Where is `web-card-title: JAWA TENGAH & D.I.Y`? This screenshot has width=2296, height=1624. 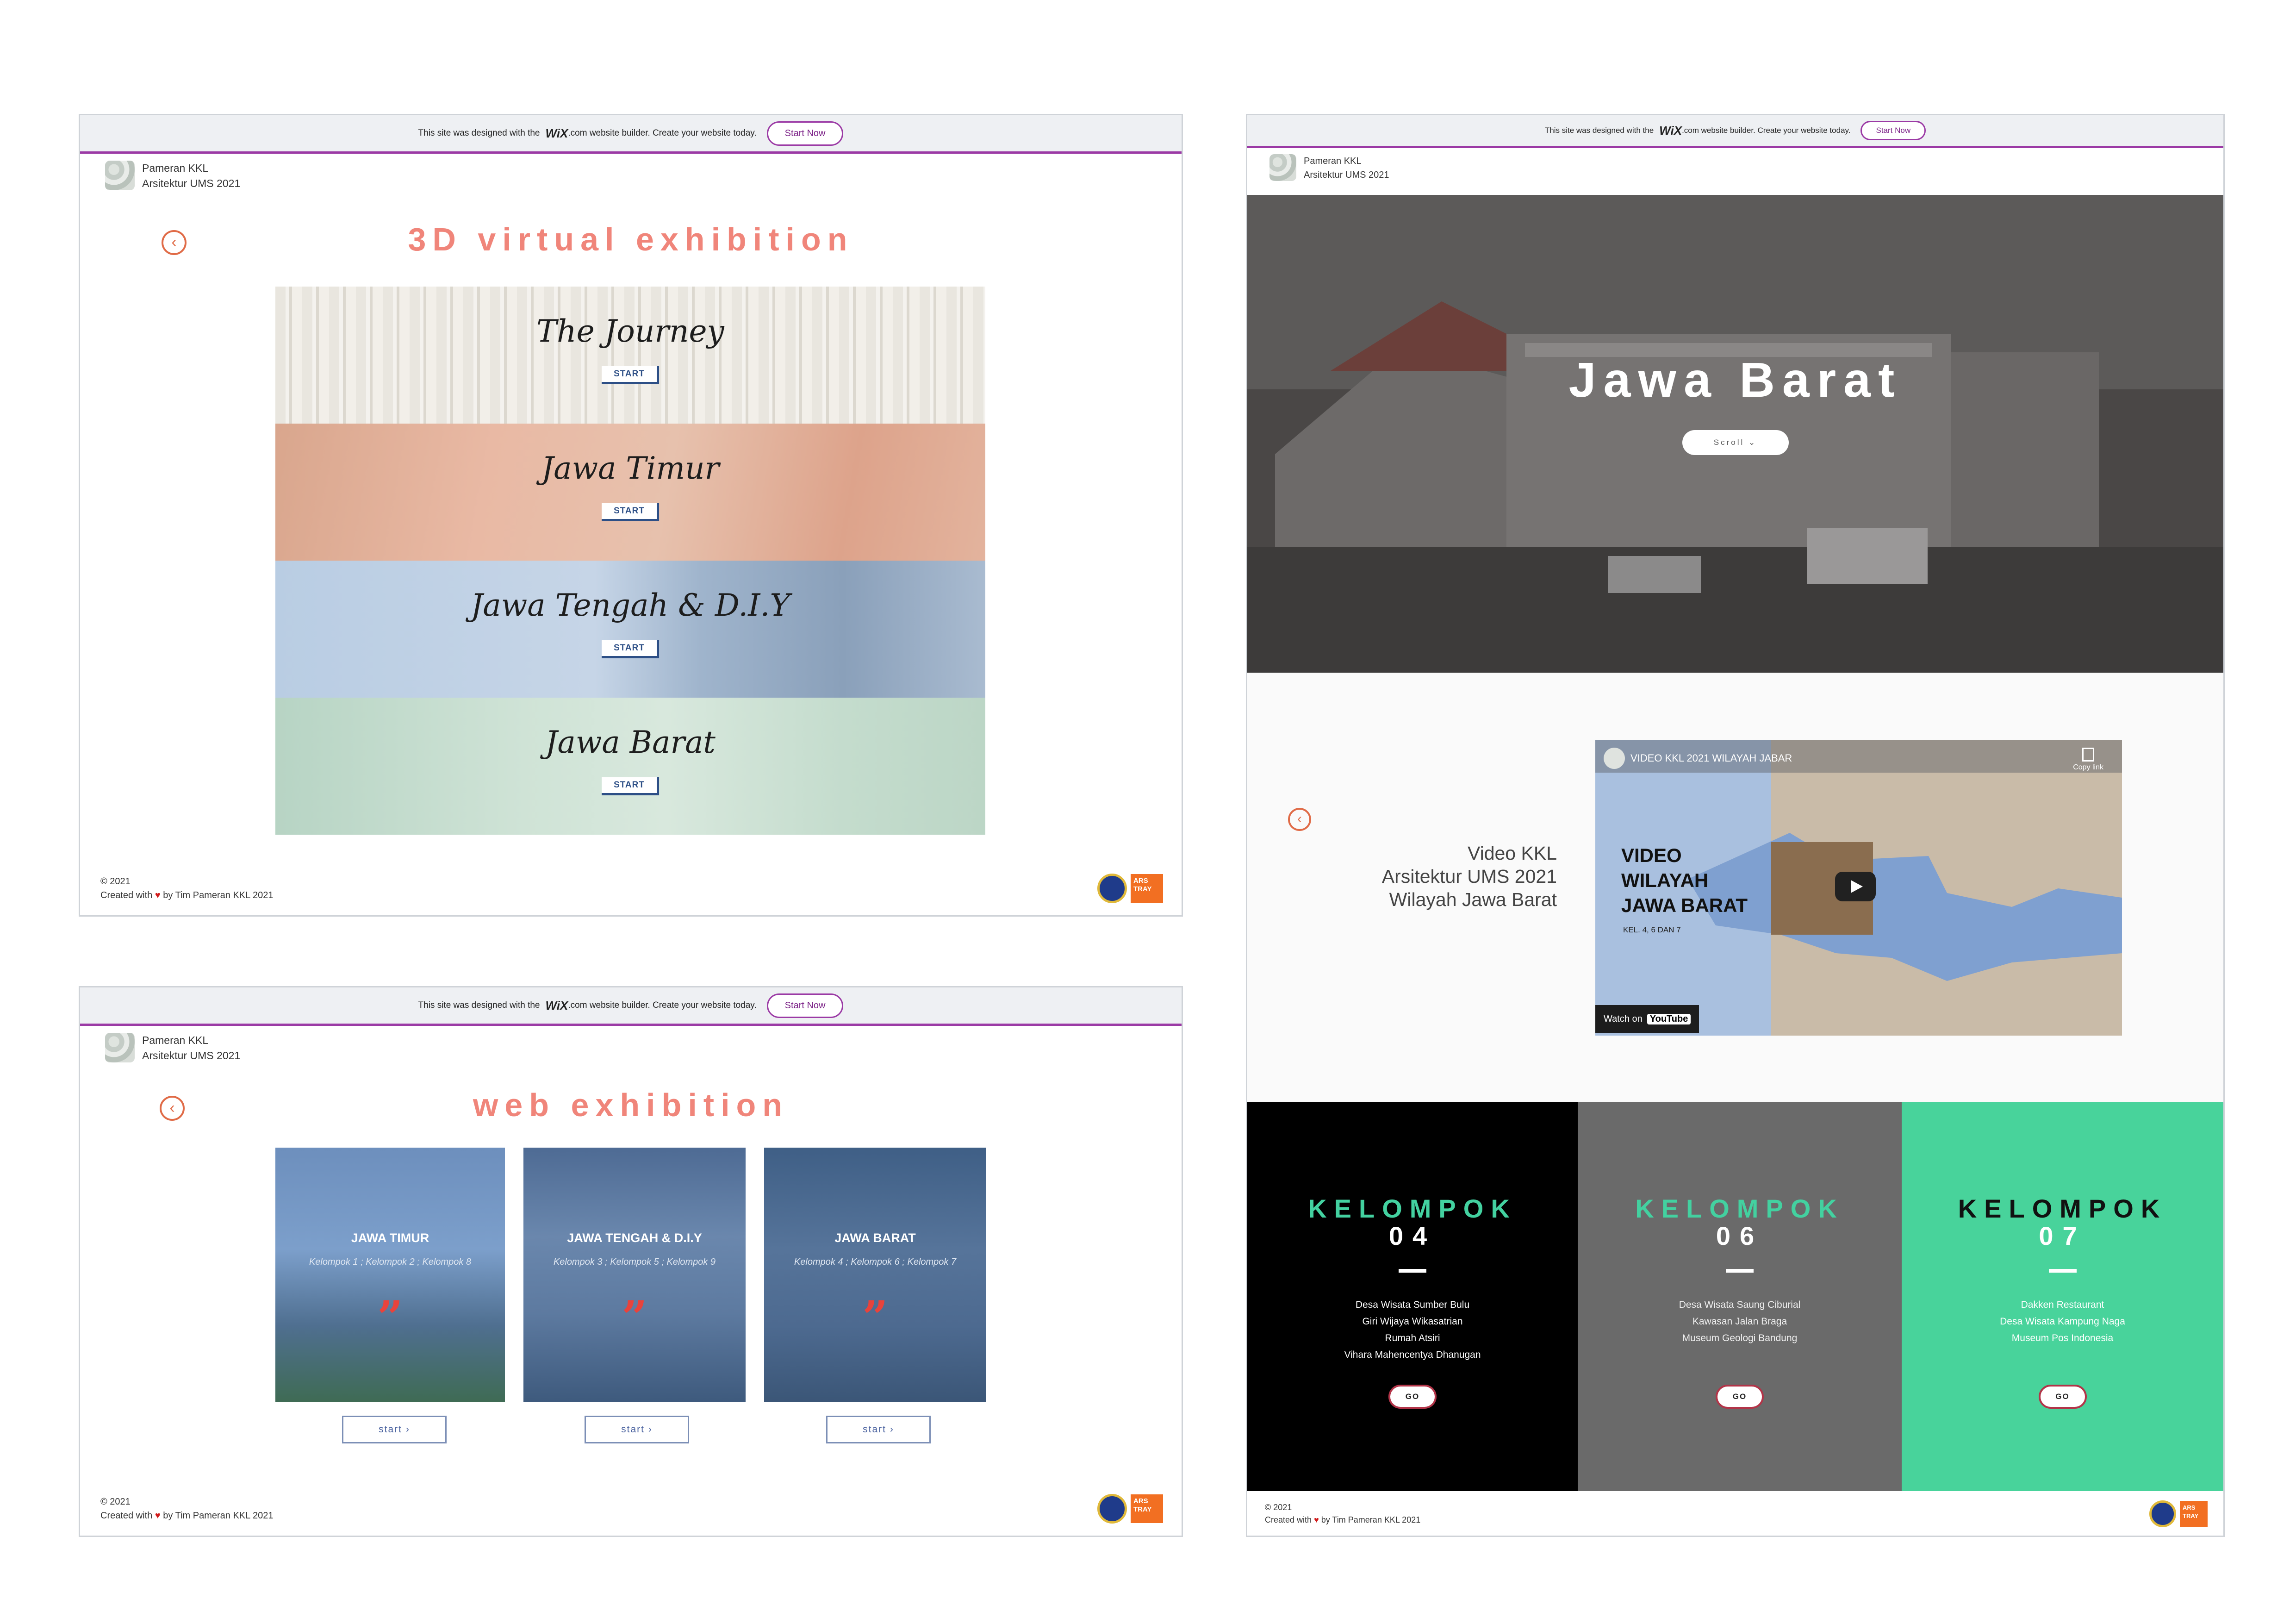 web-card-title: JAWA TENGAH & D.I.Y is located at coordinates (634, 1238).